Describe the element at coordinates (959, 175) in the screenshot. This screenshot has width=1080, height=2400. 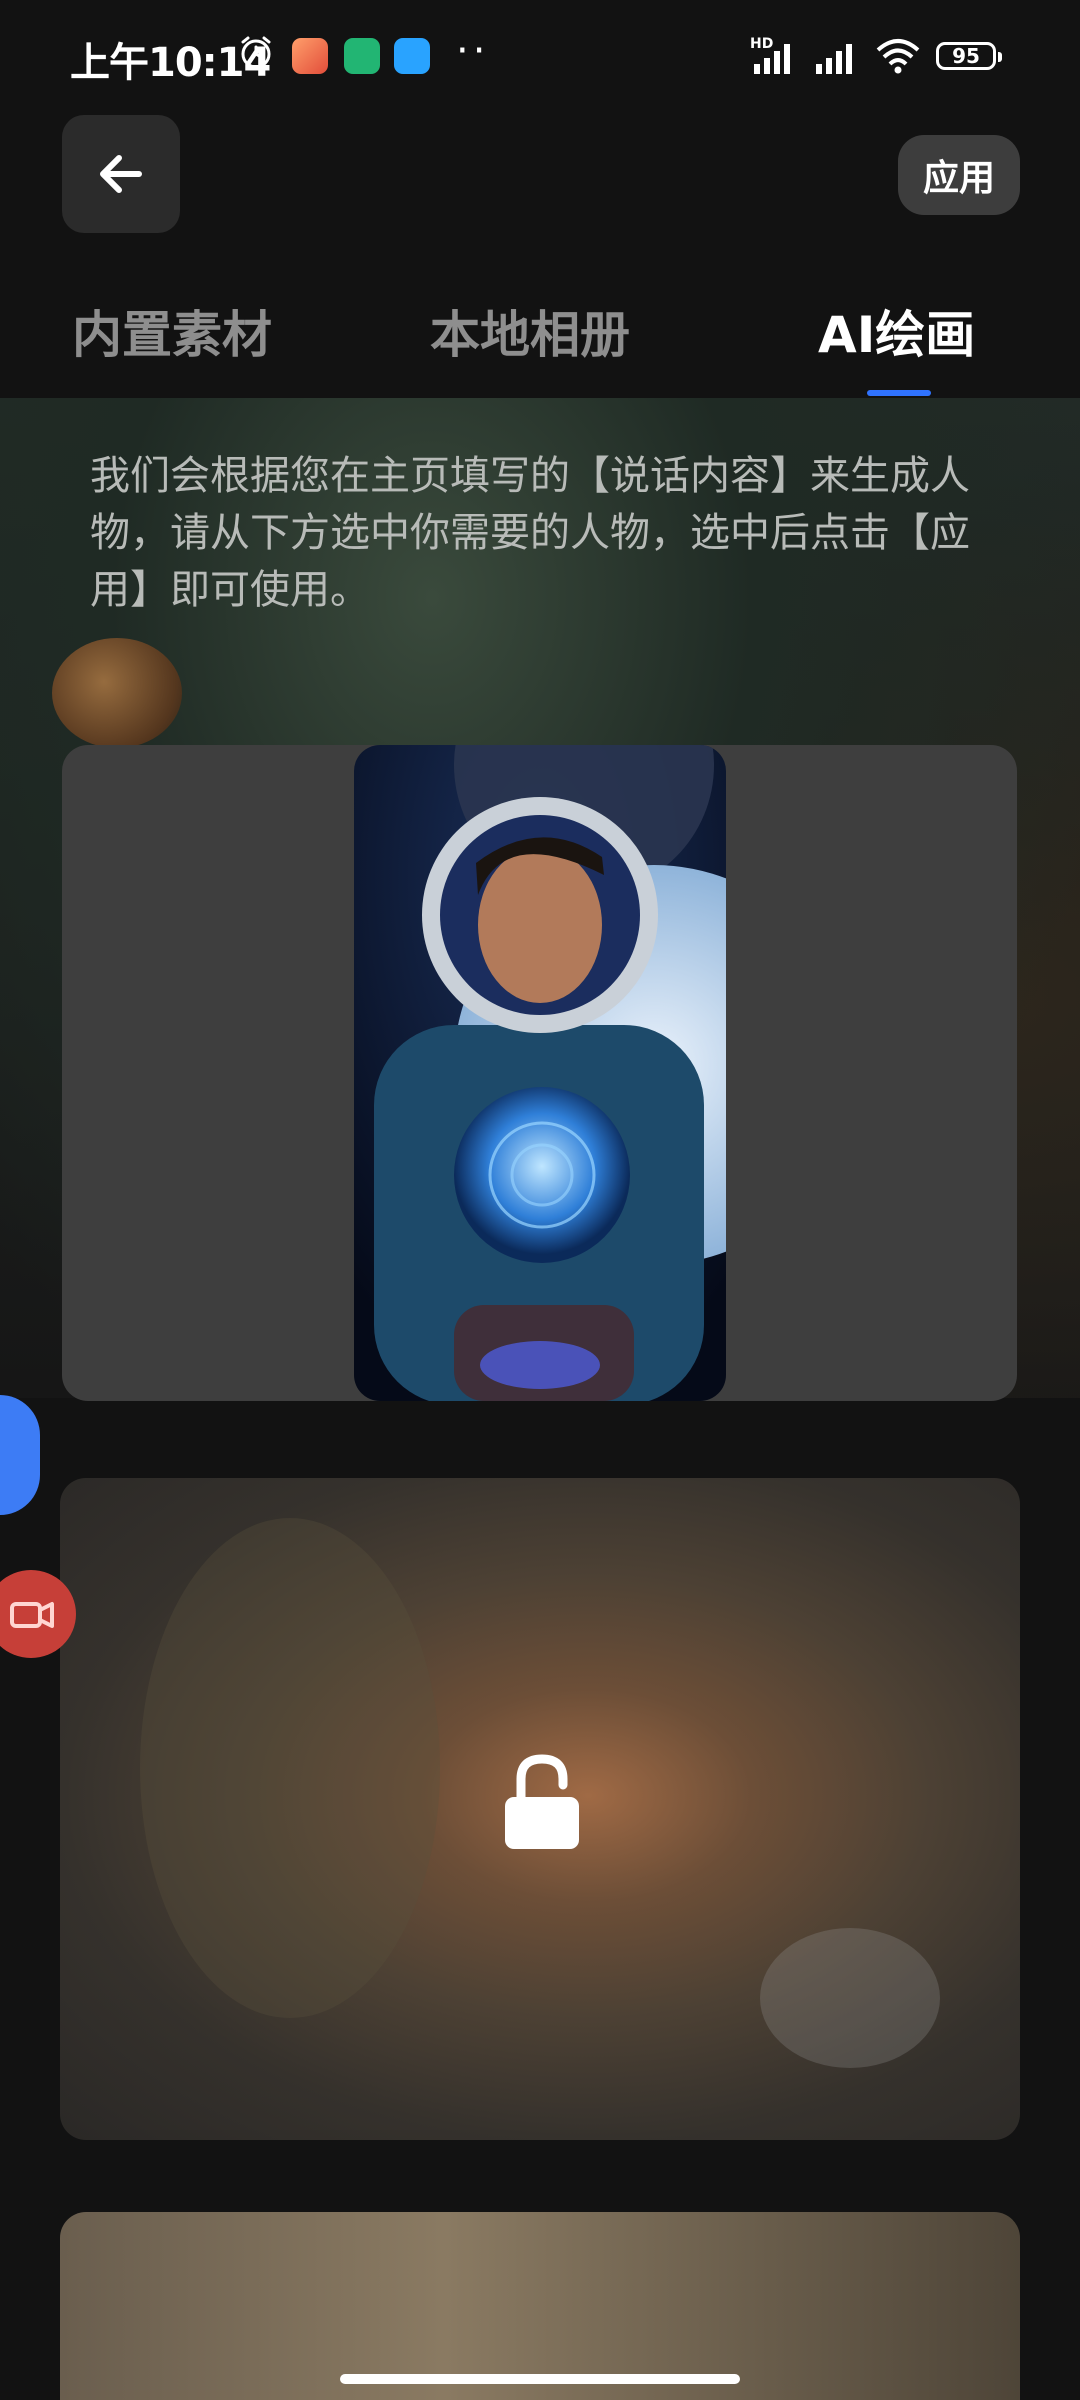
I see `apply-button: 应用` at that location.